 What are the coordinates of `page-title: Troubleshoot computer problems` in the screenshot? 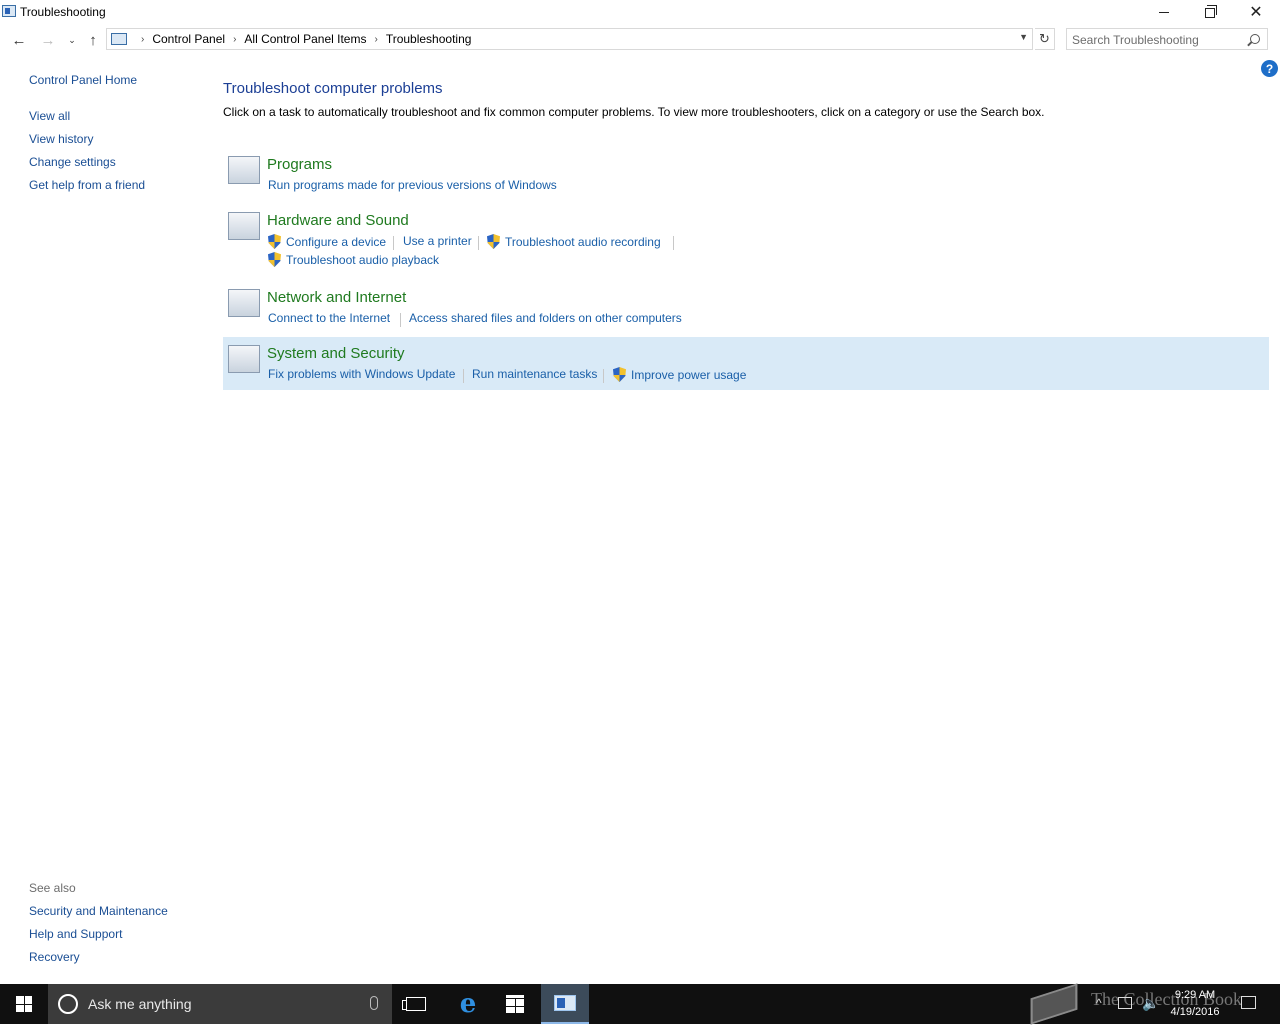 It's located at (333, 88).